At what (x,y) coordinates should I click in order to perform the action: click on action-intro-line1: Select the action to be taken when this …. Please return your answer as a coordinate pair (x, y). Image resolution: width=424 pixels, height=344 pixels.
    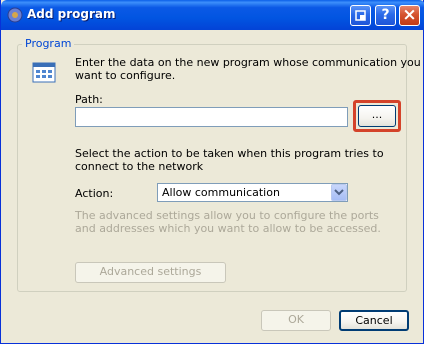
    Looking at the image, I should click on (229, 153).